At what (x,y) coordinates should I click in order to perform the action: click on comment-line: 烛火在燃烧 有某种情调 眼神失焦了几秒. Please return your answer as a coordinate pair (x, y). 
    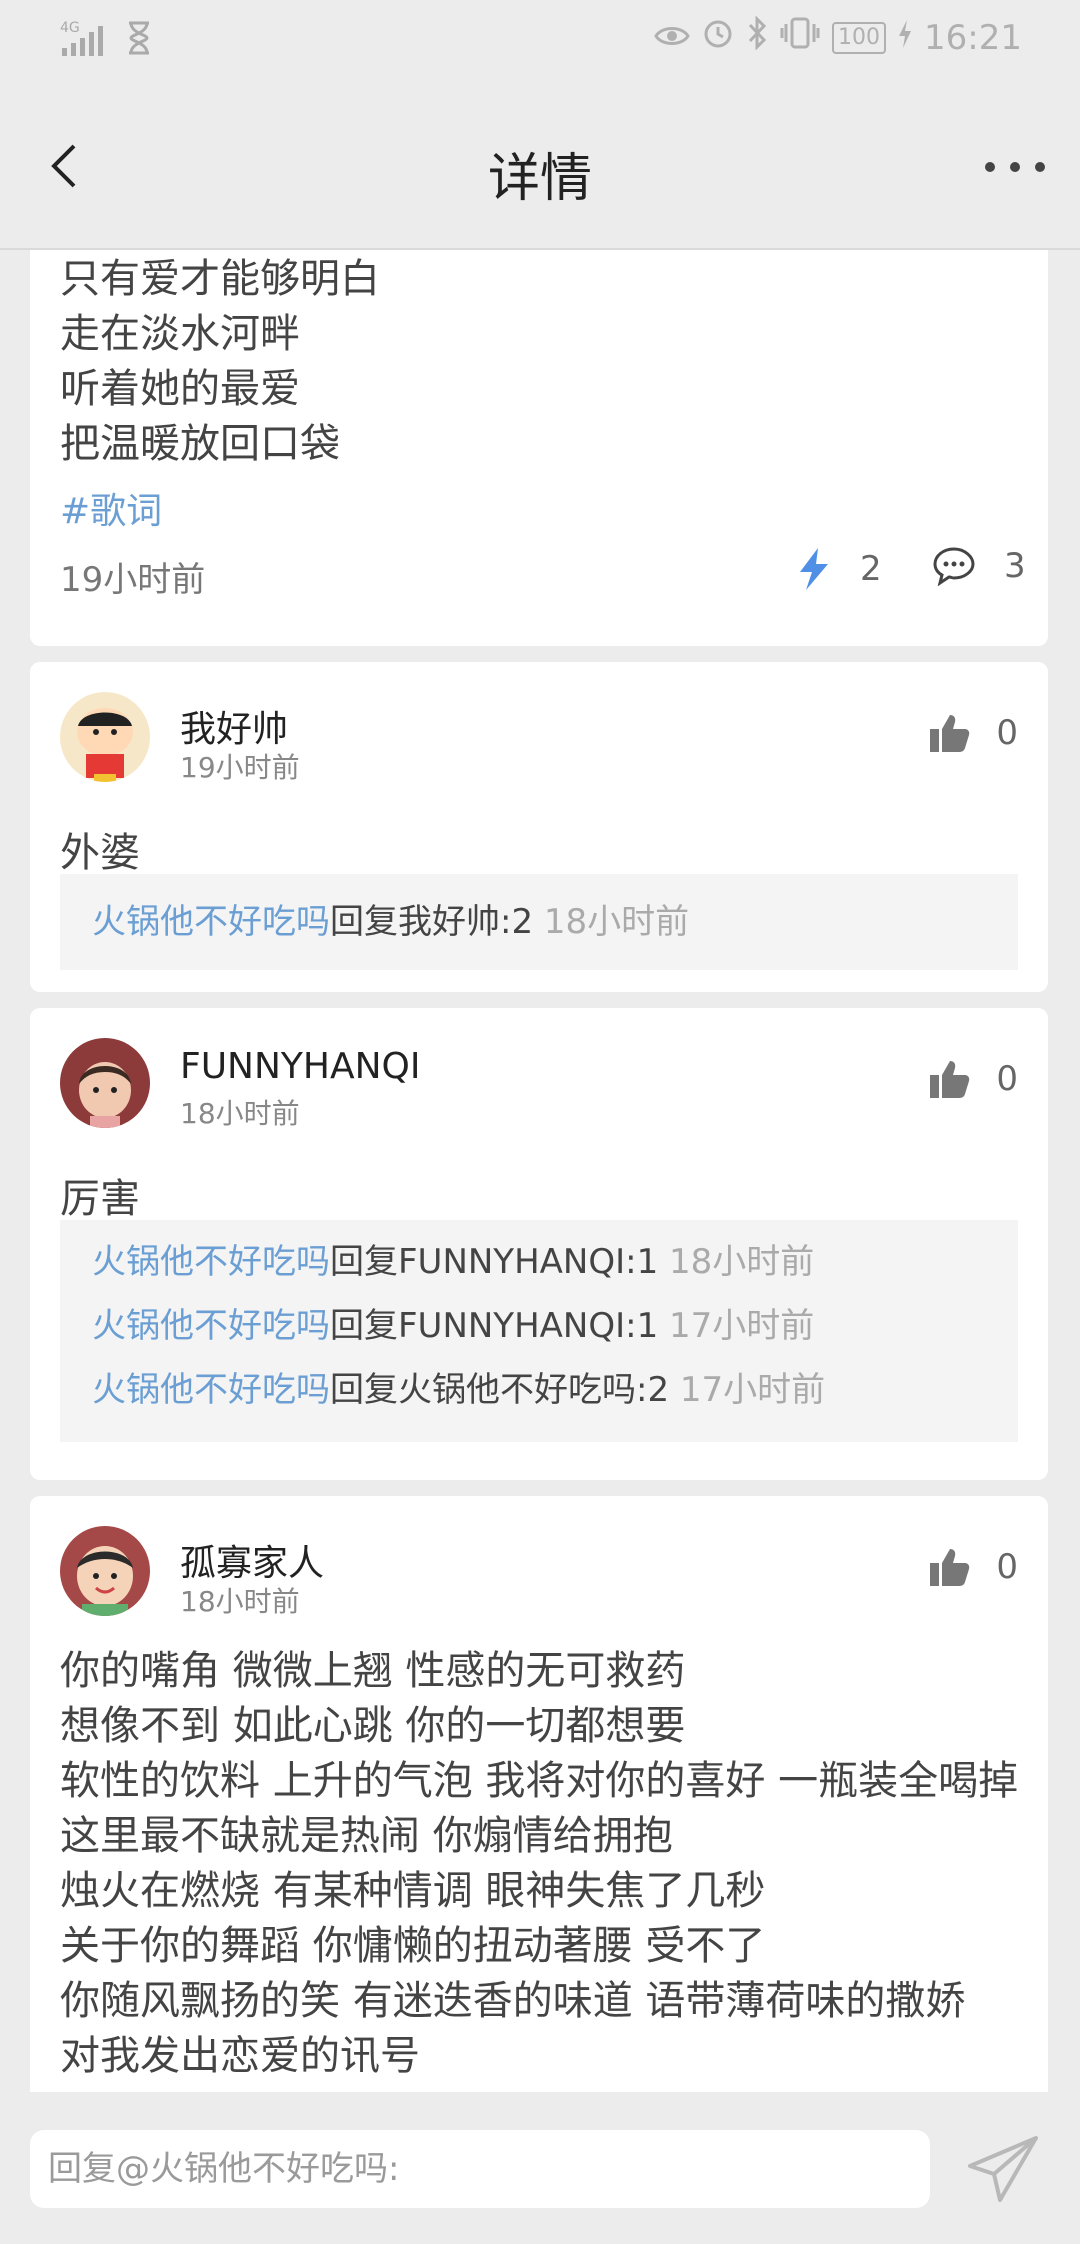
    Looking at the image, I should click on (413, 1891).